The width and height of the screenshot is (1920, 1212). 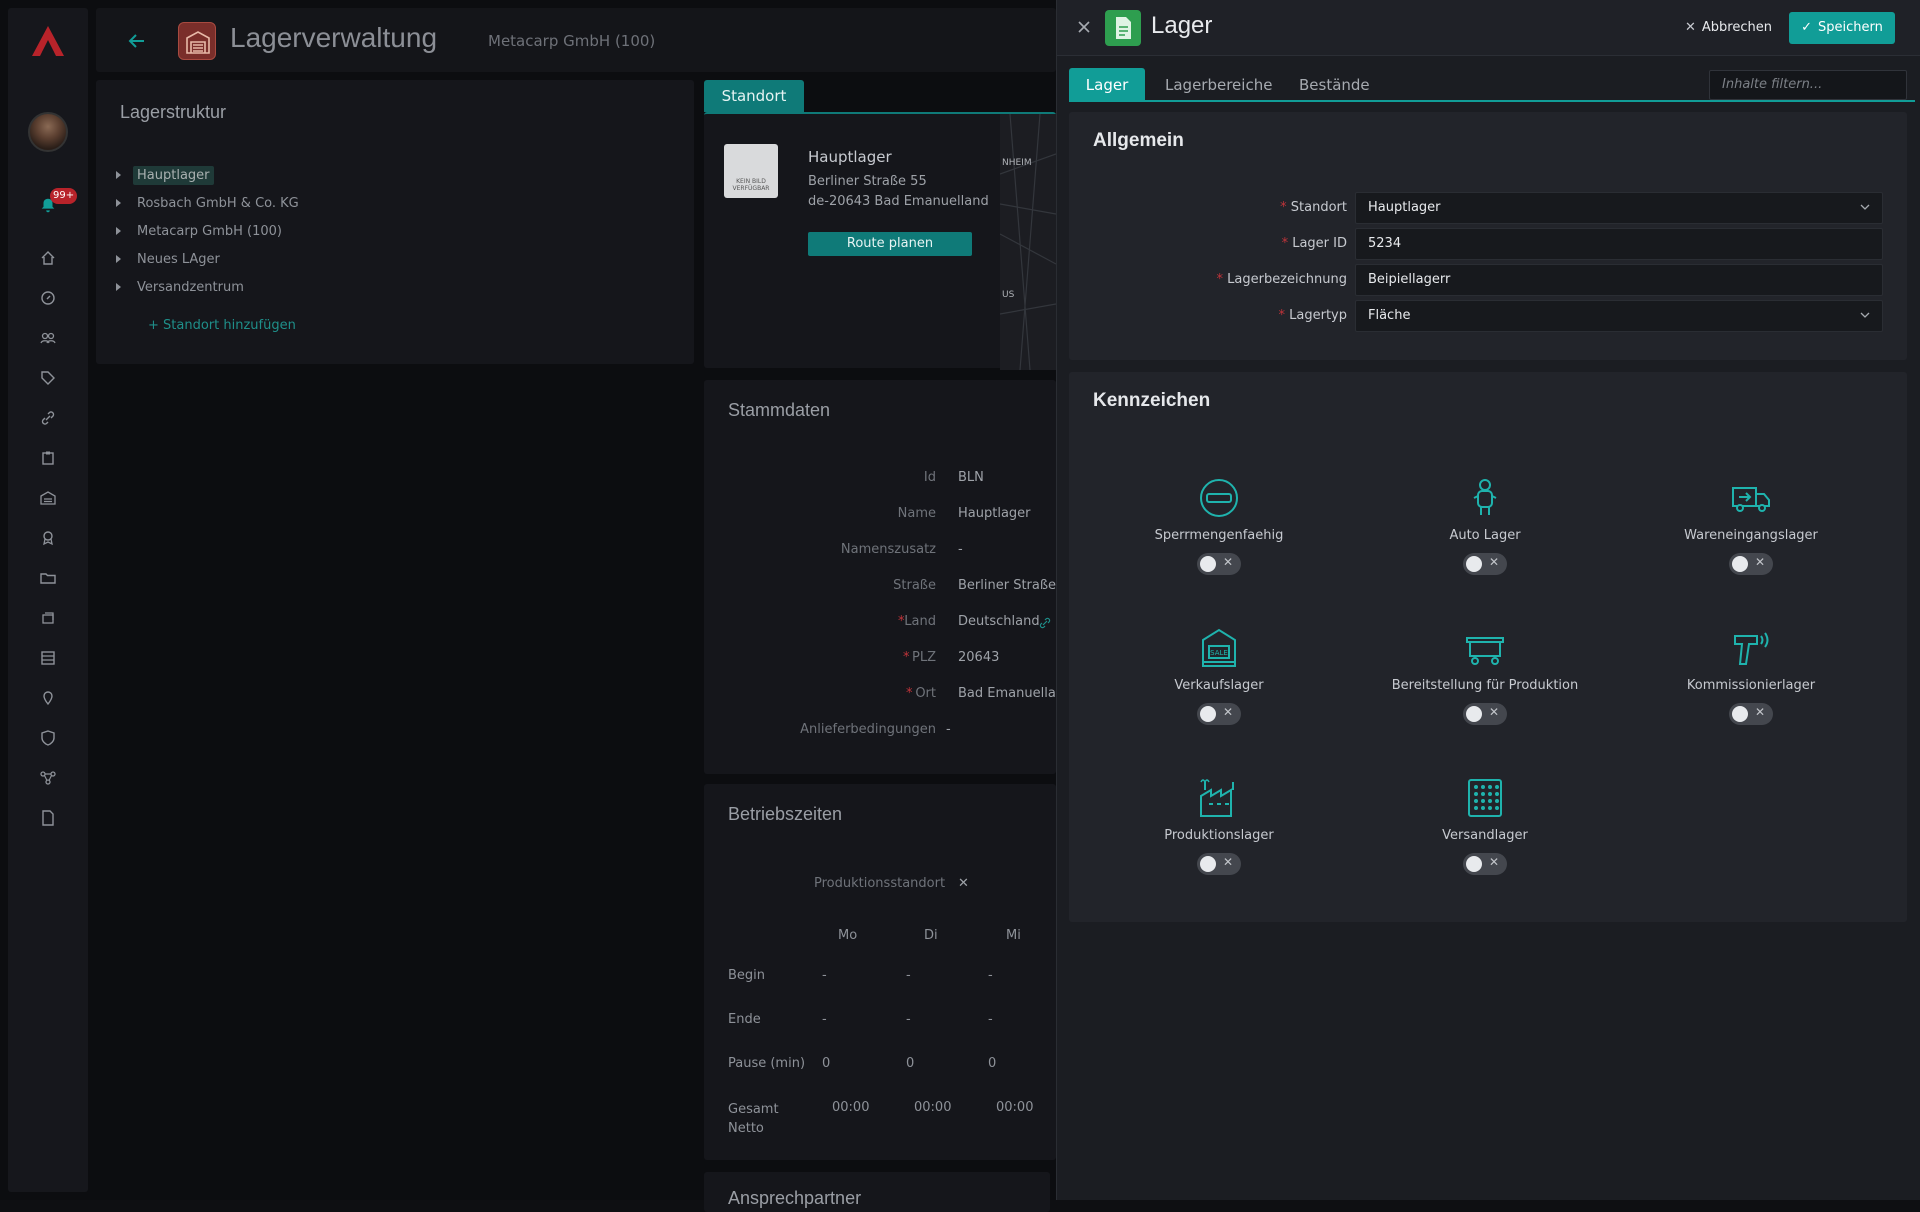 What do you see at coordinates (1488, 28) in the screenshot?
I see `dialog-header: Lager ✕ Abbrechen ✓ Speichern` at bounding box center [1488, 28].